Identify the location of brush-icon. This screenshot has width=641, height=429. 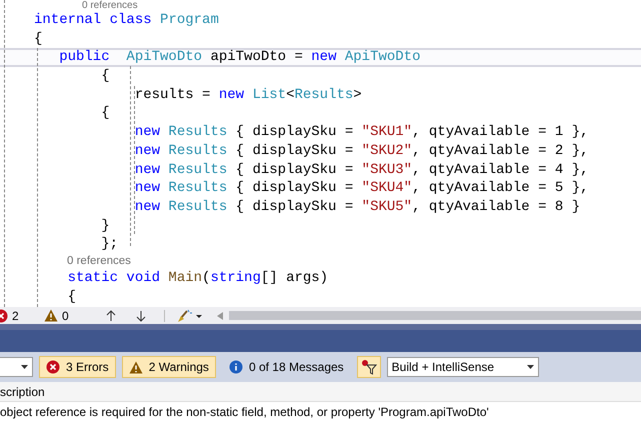
(191, 315).